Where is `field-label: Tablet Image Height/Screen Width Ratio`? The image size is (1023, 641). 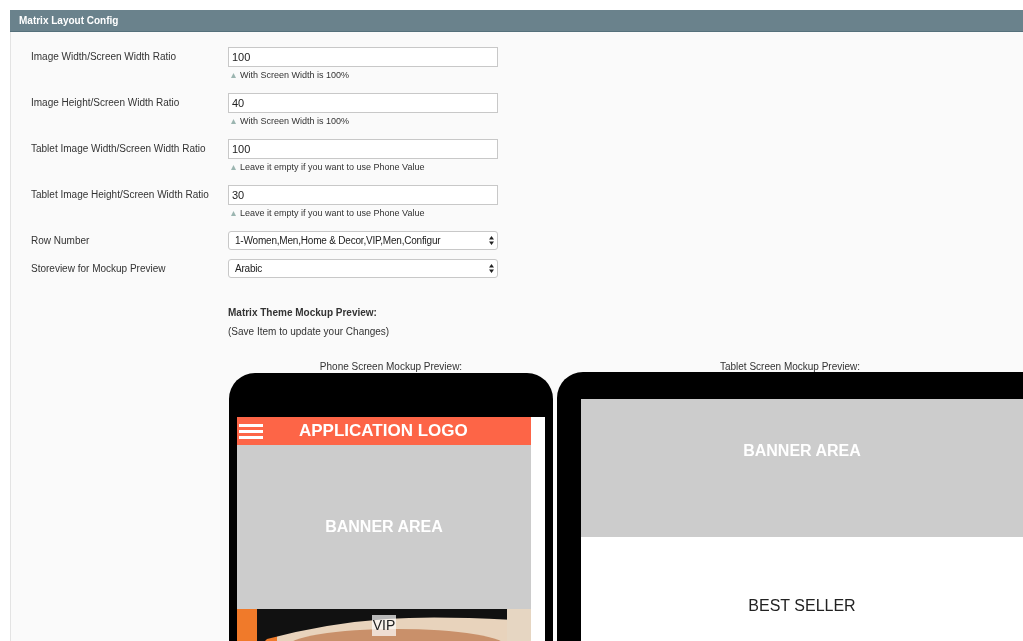 field-label: Tablet Image Height/Screen Width Ratio is located at coordinates (120, 195).